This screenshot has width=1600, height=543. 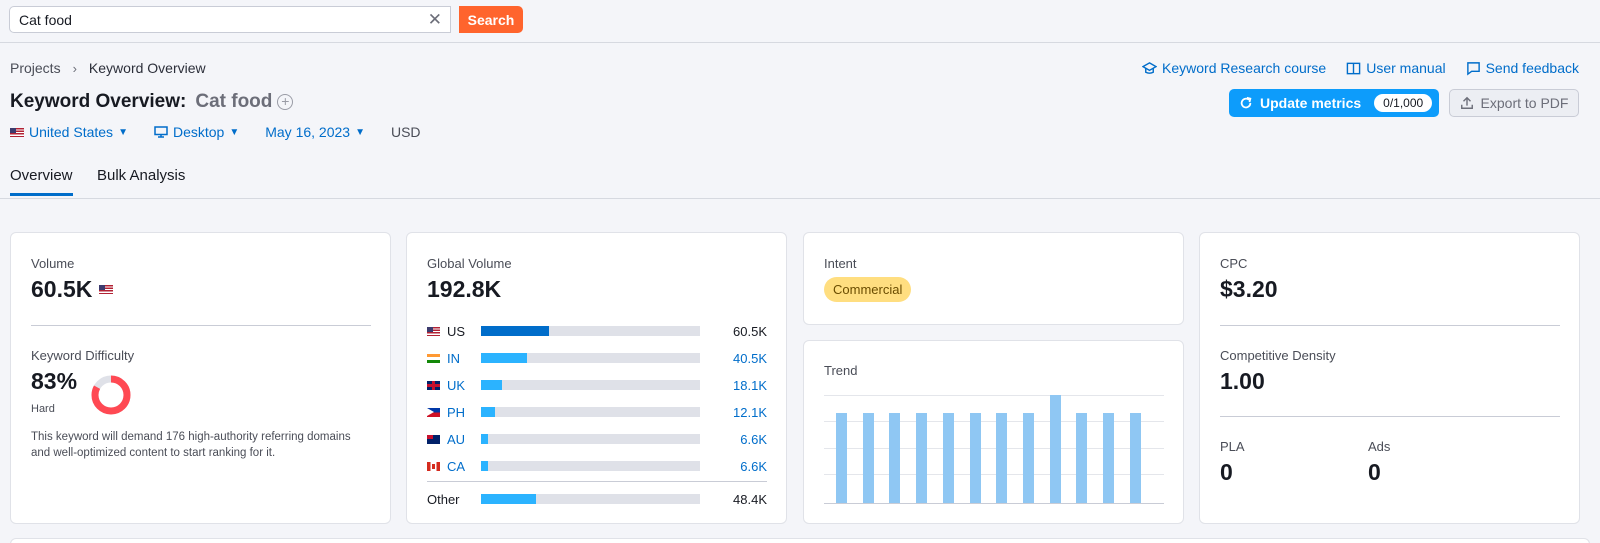 I want to click on country-row-other: Other 48.4K, so click(x=597, y=499).